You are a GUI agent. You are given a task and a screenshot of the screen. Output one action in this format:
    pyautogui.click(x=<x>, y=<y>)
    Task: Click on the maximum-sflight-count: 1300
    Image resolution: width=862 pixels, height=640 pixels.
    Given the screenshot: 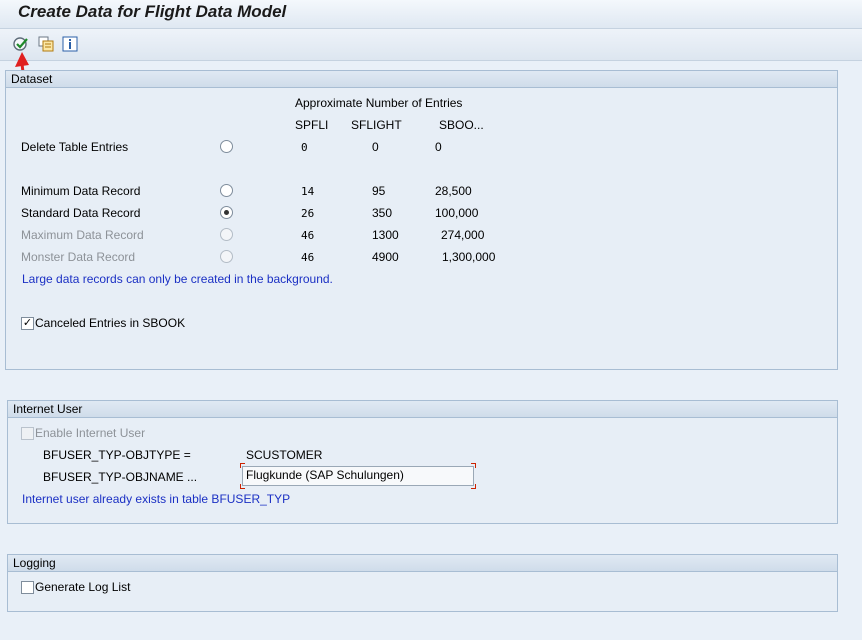 What is the action you would take?
    pyautogui.click(x=385, y=235)
    